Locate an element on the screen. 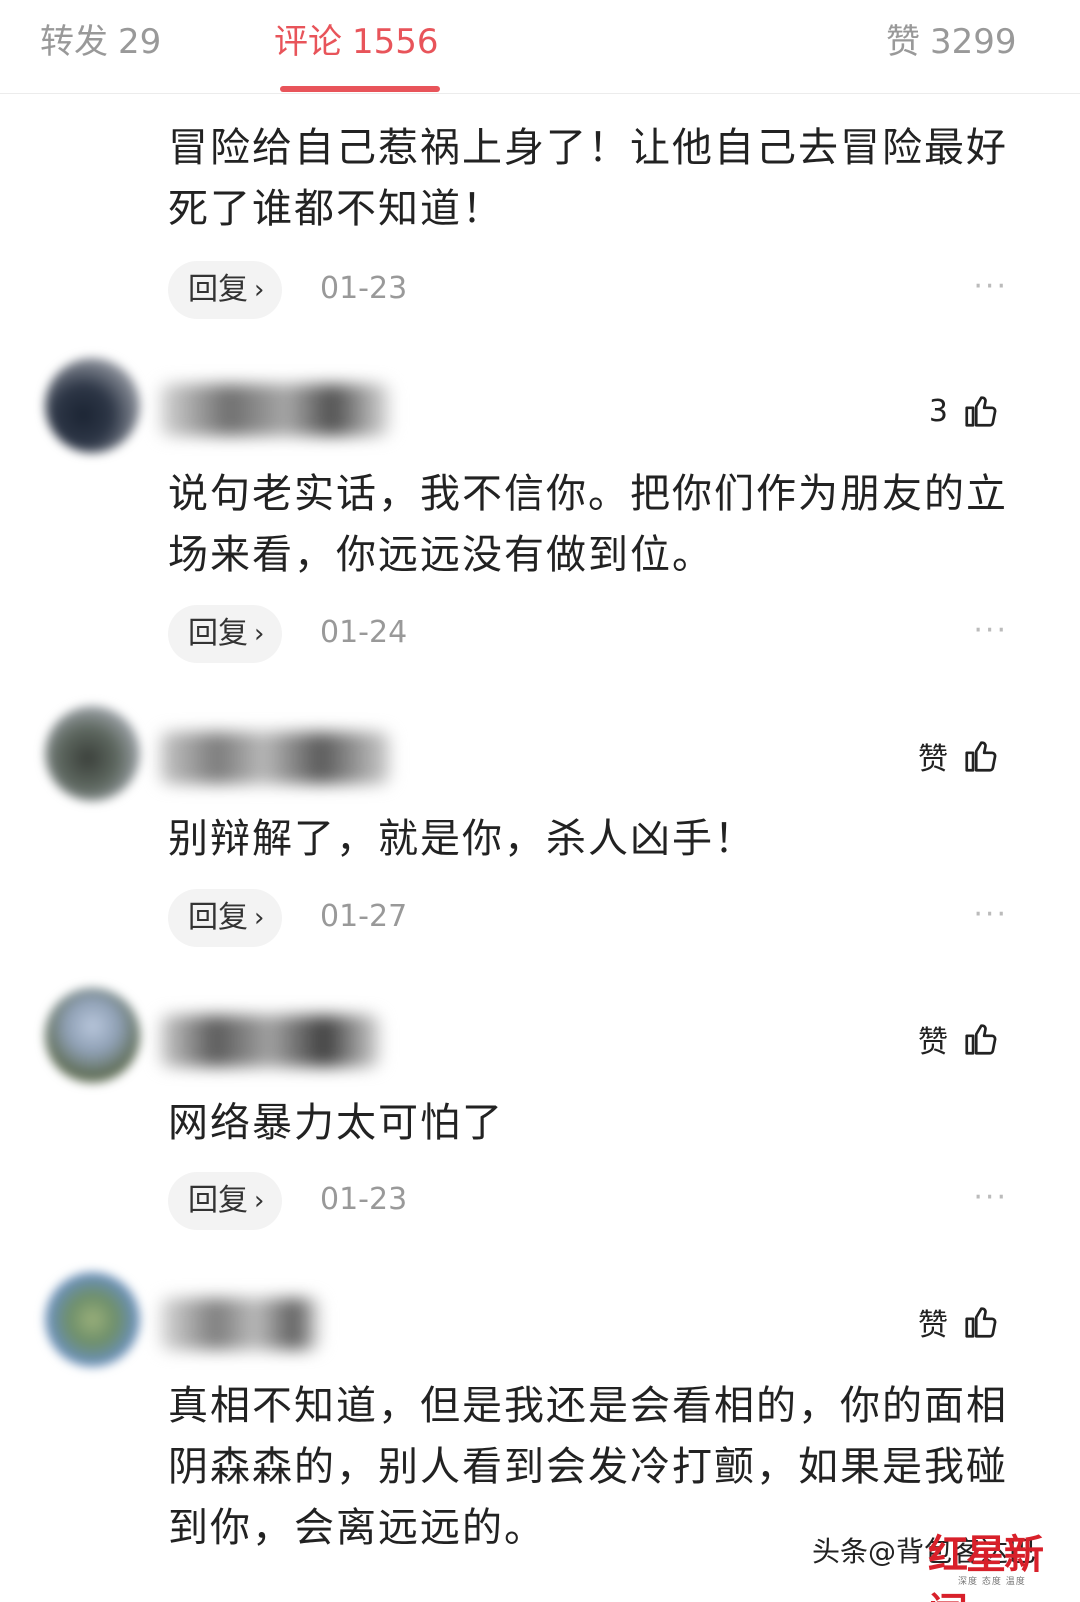 The width and height of the screenshot is (1080, 1602). comment-tab-bar: 转发 29 评论 1556 赞 3299 is located at coordinates (540, 47).